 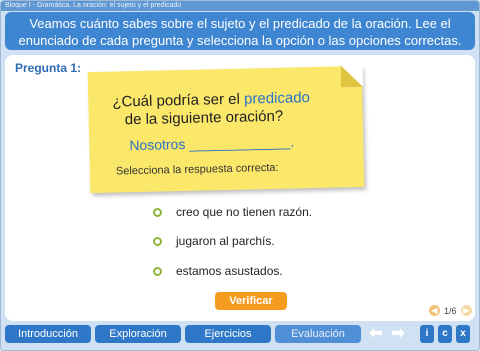 I want to click on left-arrow-icon: ⬅, so click(x=376, y=334).